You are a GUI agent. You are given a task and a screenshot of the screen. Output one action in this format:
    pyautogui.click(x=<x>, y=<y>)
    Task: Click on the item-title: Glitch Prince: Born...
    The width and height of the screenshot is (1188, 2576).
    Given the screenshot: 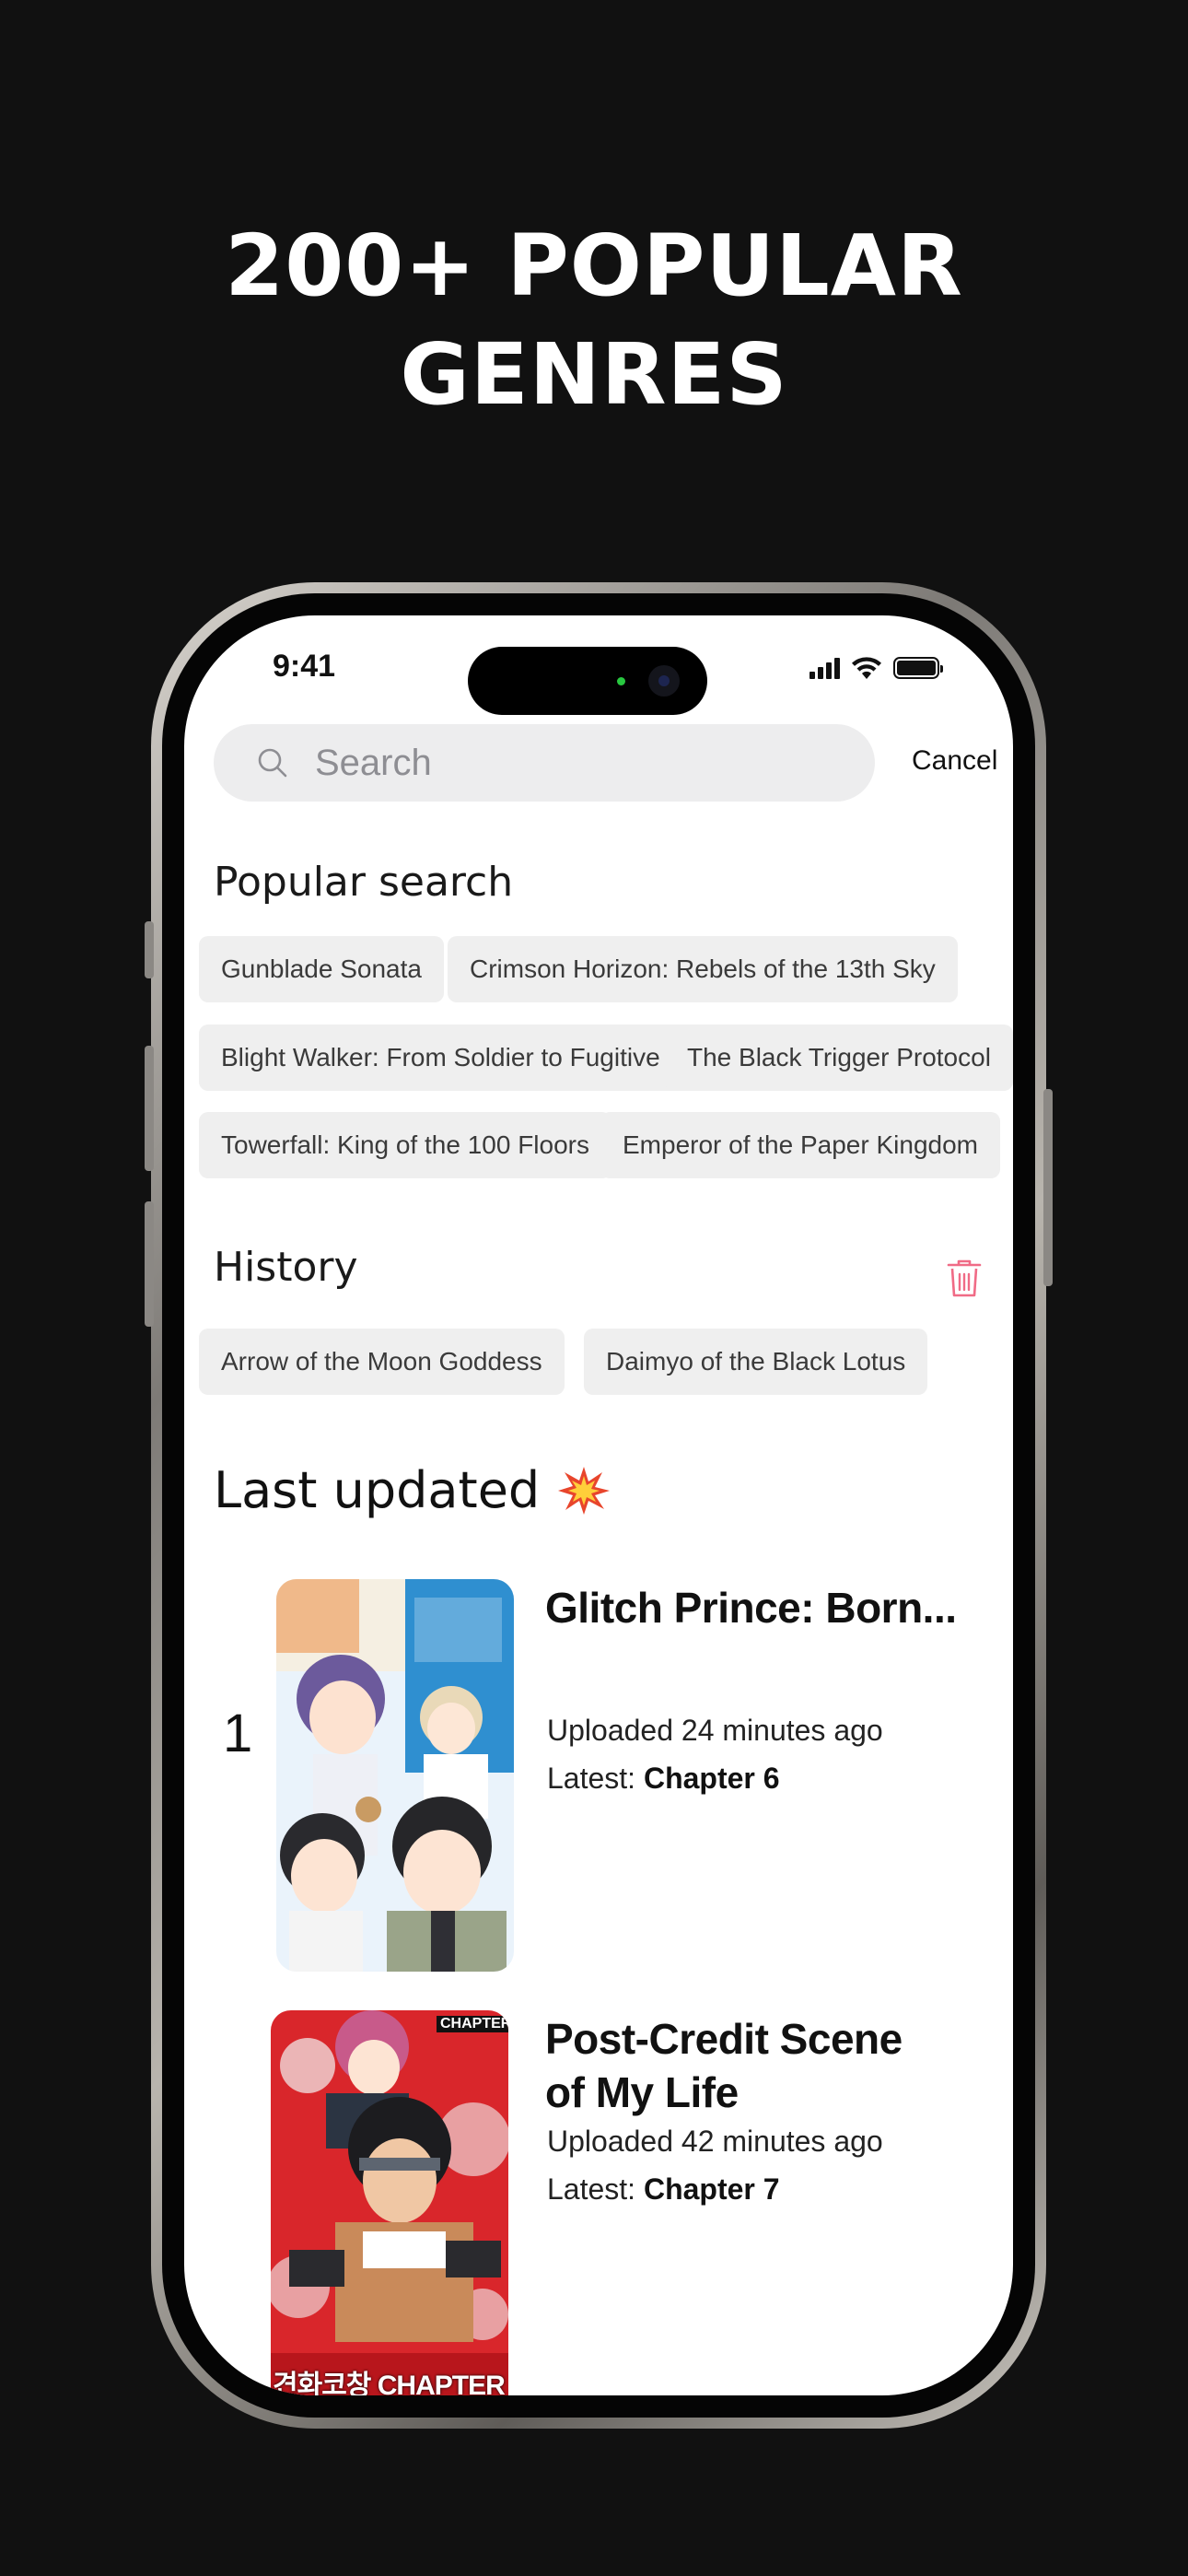 What is the action you would take?
    pyautogui.click(x=766, y=1607)
    